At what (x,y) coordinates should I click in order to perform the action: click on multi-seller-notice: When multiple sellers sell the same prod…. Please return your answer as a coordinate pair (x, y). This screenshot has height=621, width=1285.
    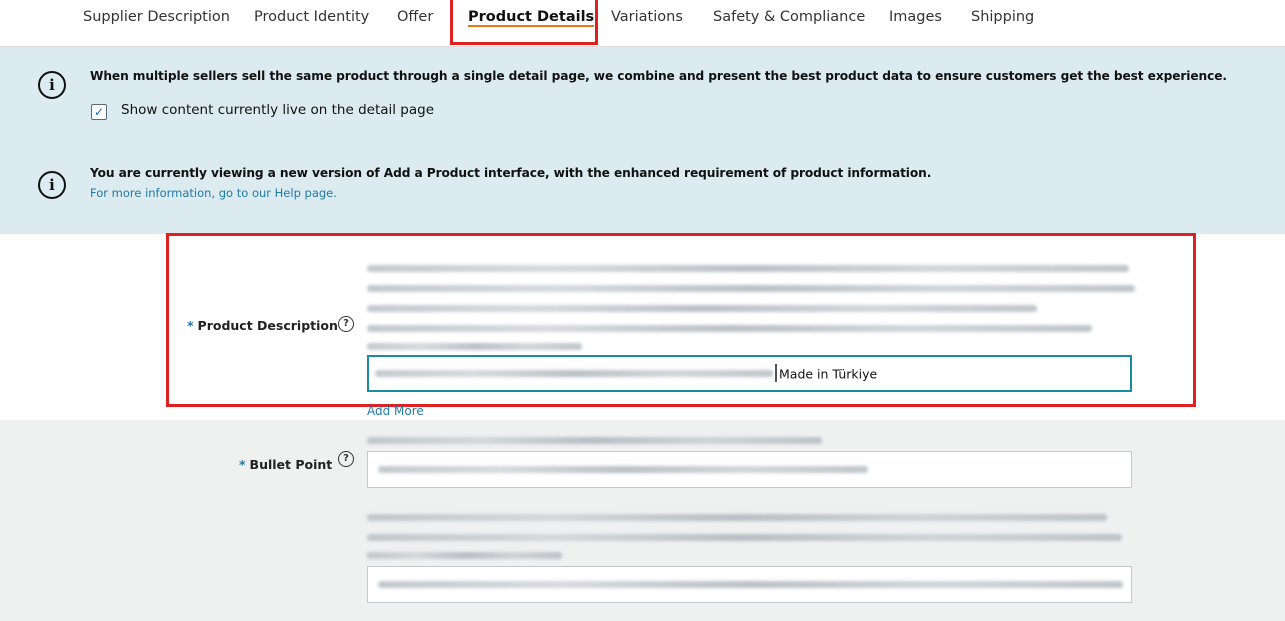
    Looking at the image, I should click on (658, 76).